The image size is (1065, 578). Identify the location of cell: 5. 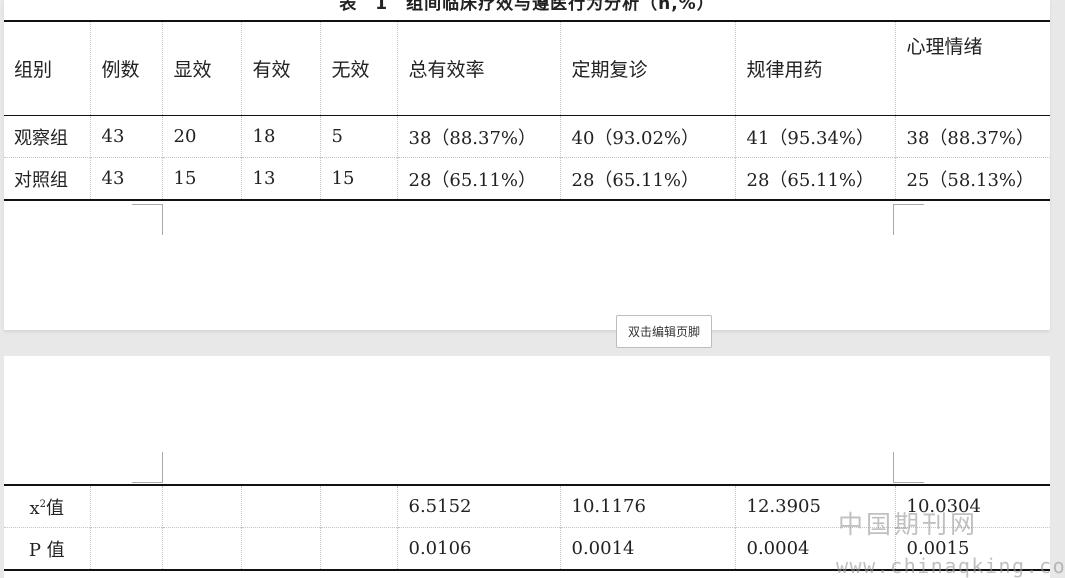
(358, 136).